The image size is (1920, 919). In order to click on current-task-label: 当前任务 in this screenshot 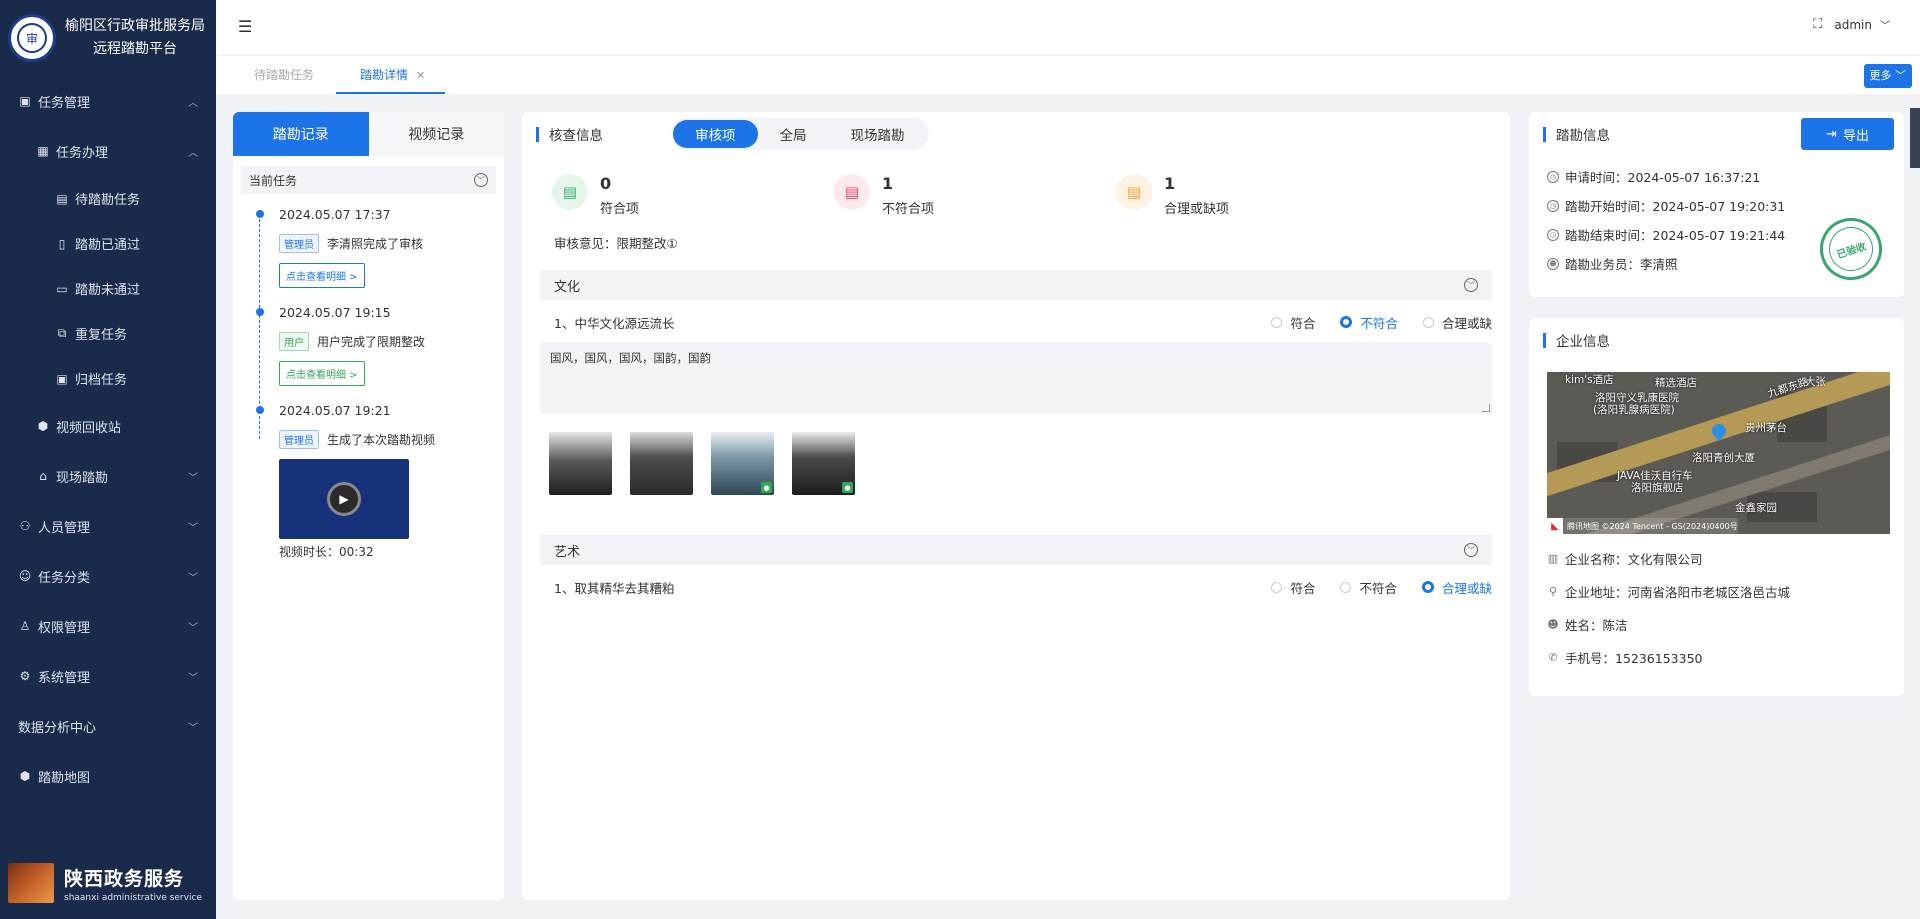, I will do `click(273, 180)`.